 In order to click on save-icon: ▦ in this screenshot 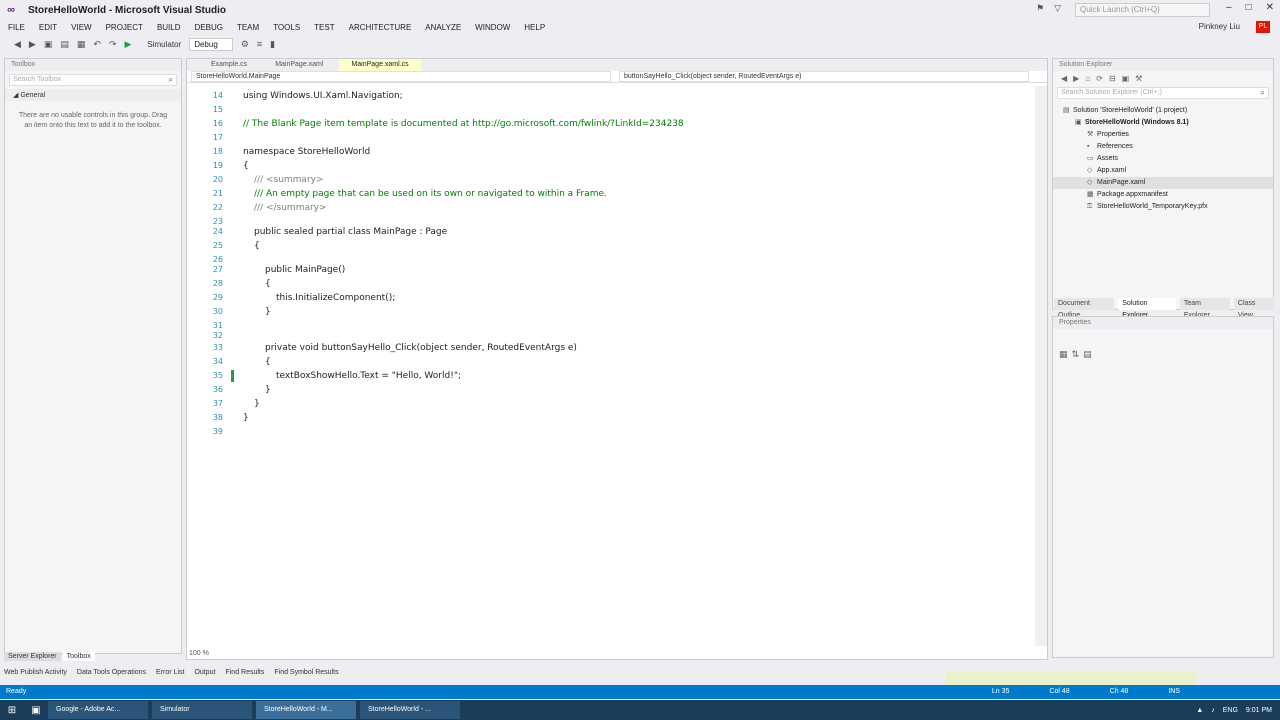, I will do `click(81, 44)`.